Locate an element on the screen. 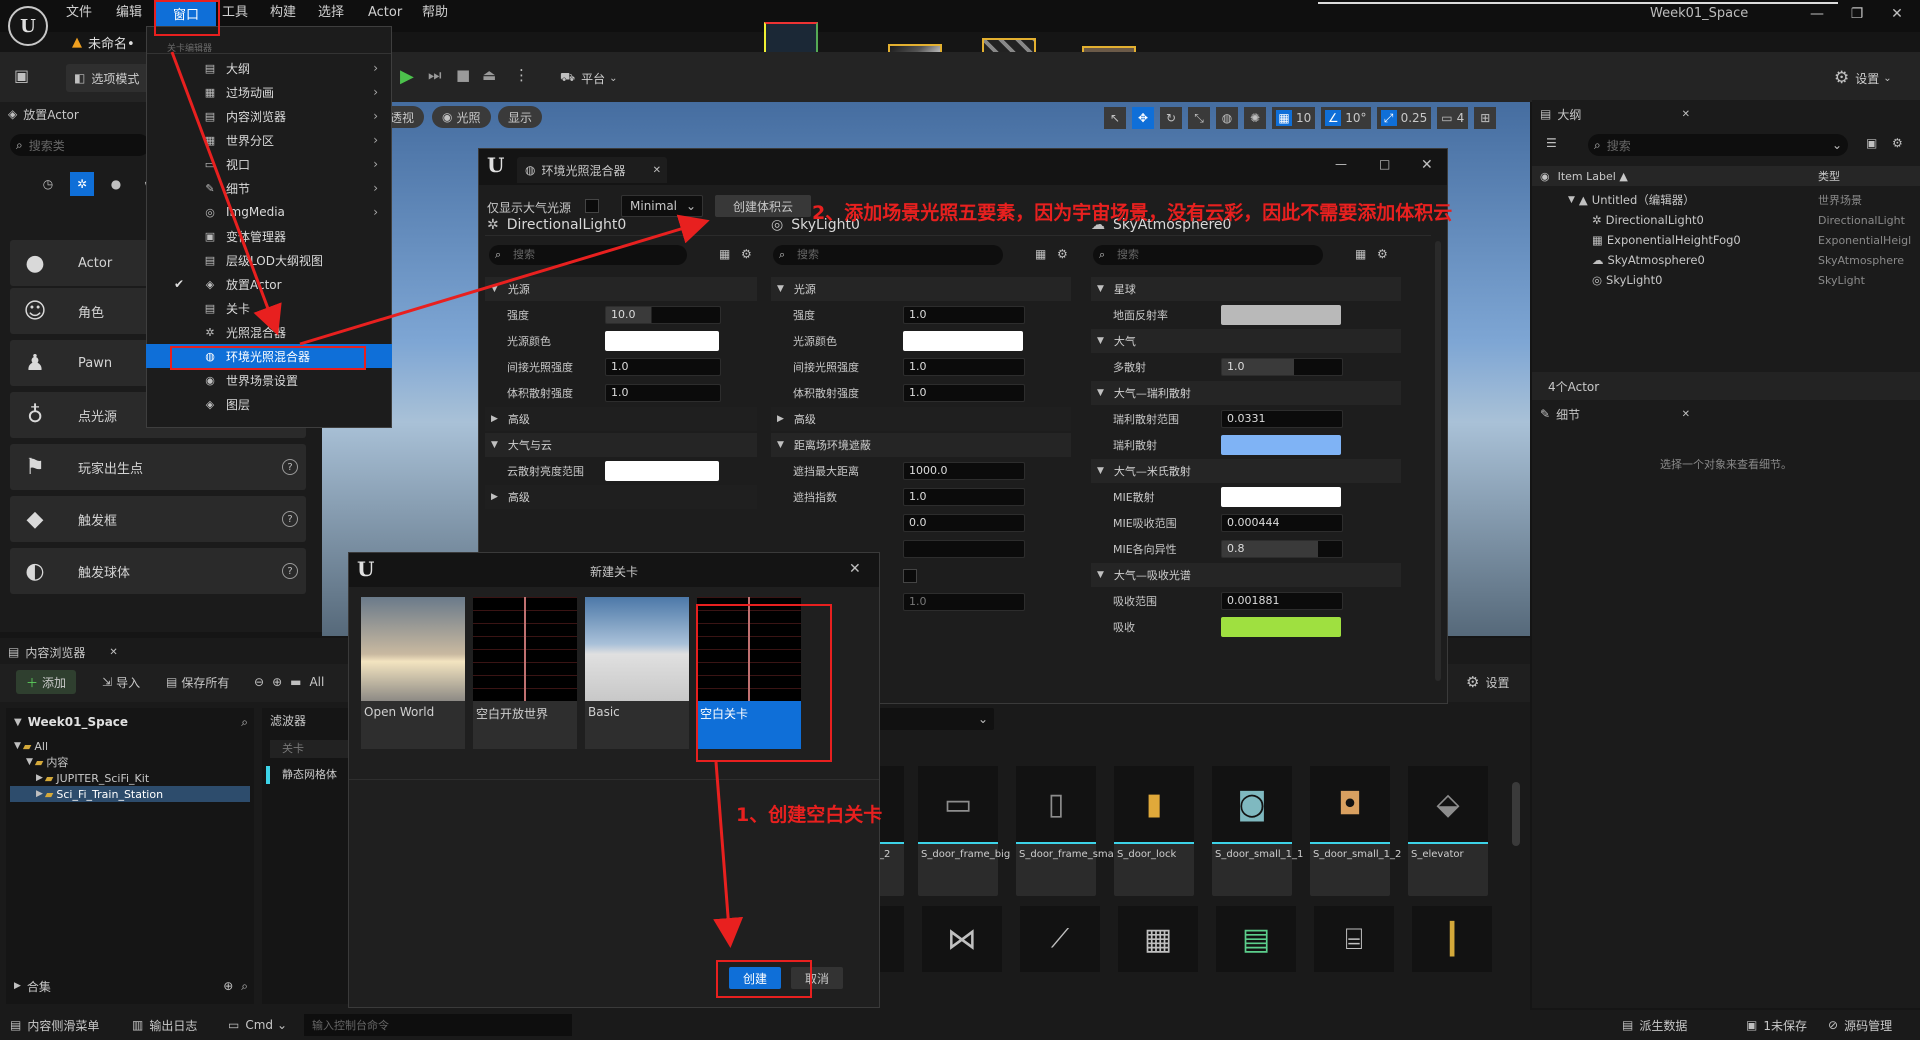  annotation-step-1: 1、创建空白关卡 is located at coordinates (809, 815).